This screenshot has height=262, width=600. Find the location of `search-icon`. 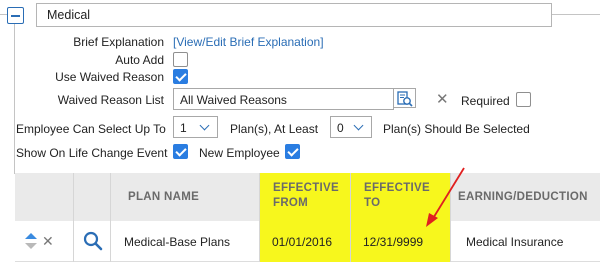

search-icon is located at coordinates (405, 99).